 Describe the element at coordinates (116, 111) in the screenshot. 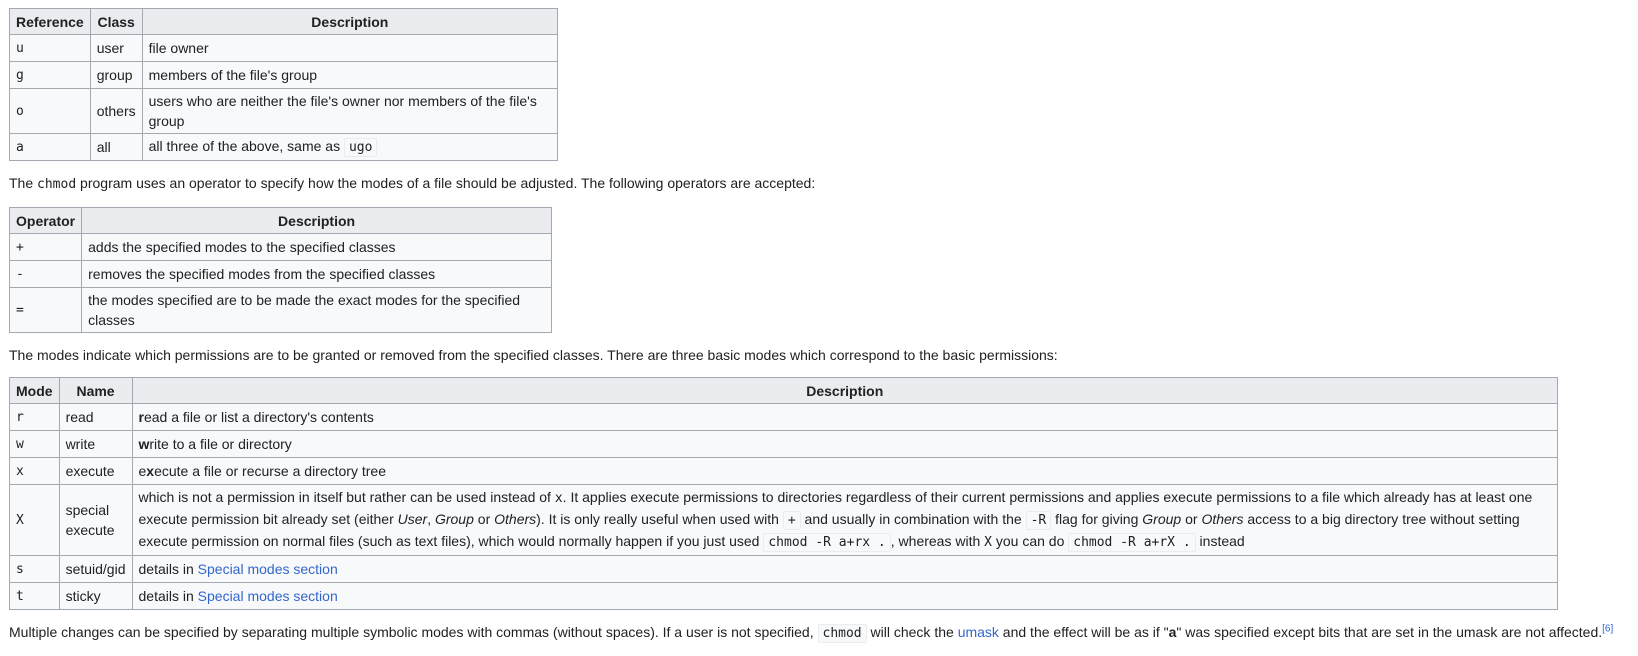

I see `class-cell: others` at that location.